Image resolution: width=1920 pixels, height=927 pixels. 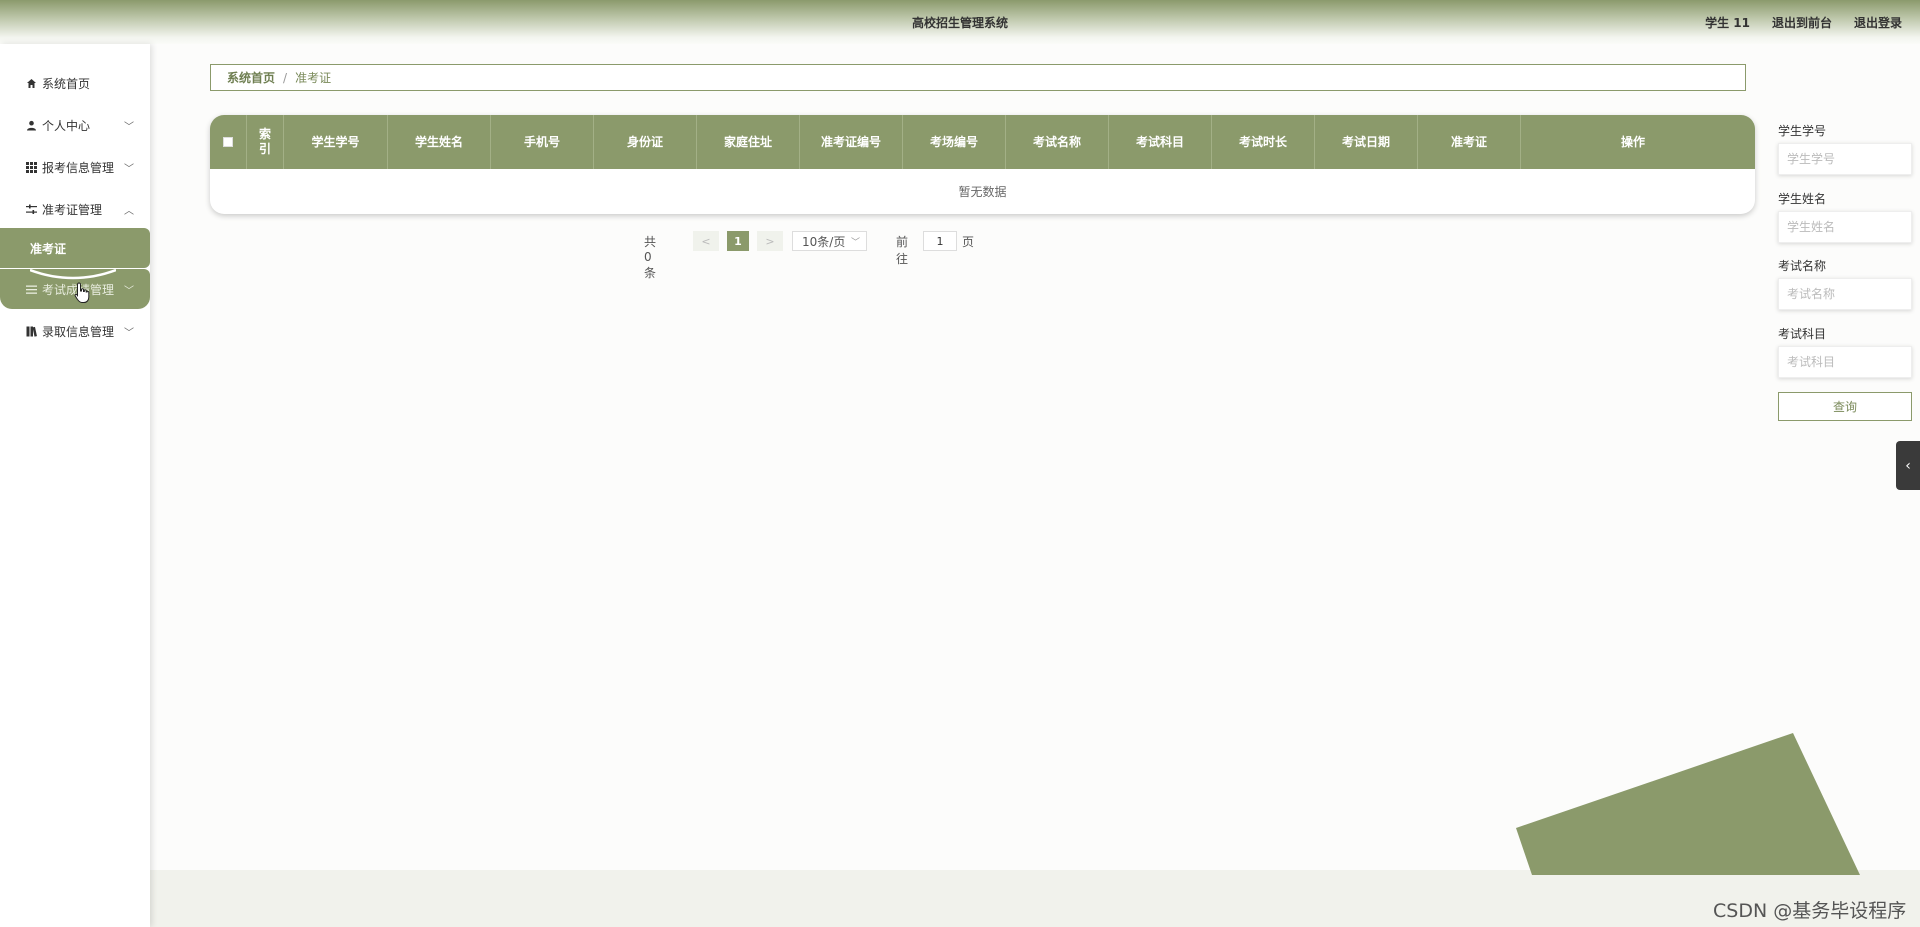 What do you see at coordinates (1727, 23) in the screenshot?
I see `current-user: 学生 11` at bounding box center [1727, 23].